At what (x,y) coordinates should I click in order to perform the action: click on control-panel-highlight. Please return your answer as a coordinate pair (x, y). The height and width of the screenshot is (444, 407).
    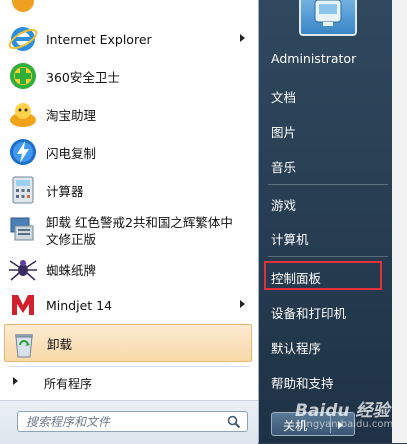
    Looking at the image, I should click on (323, 275).